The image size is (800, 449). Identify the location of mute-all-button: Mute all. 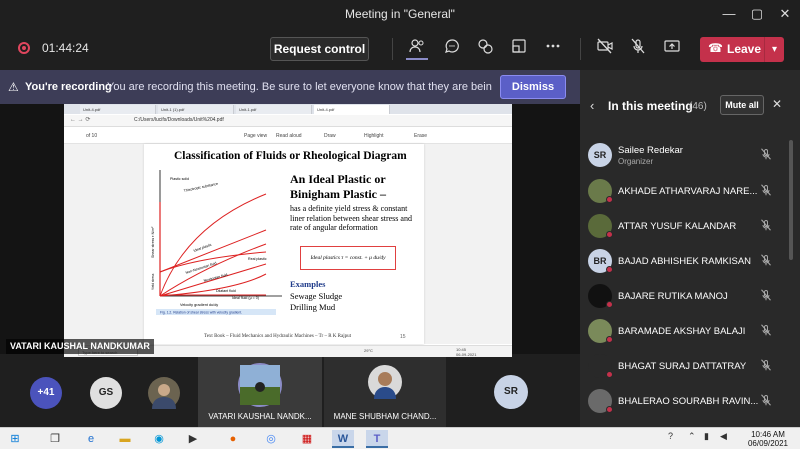
(742, 105).